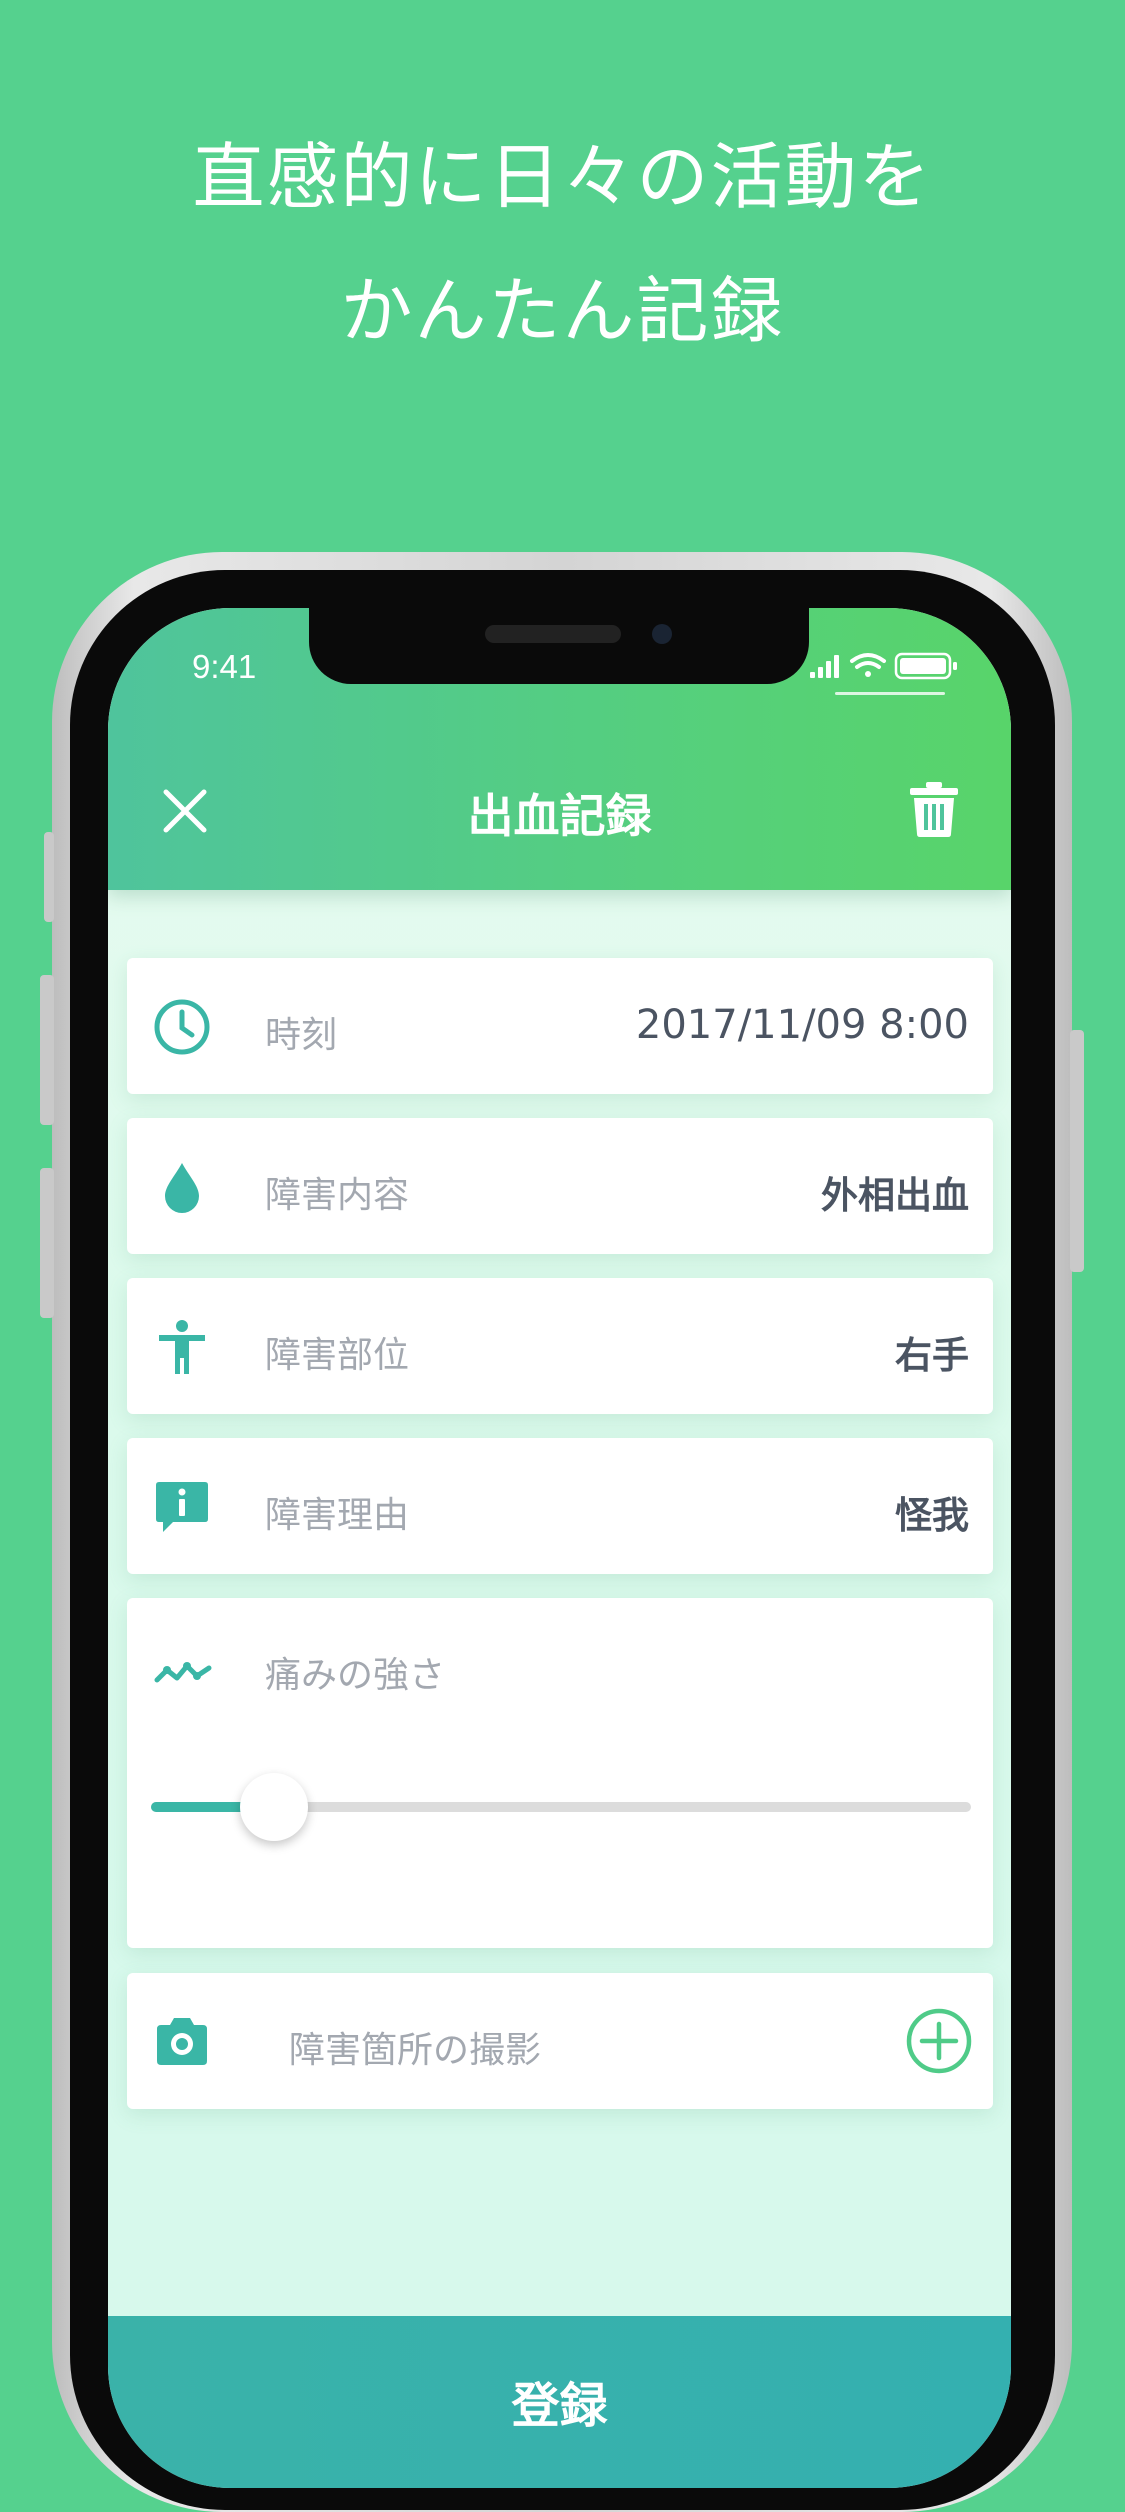 This screenshot has width=1125, height=2512. Describe the element at coordinates (562, 311) in the screenshot. I see `headline-line-2: かんたん記録` at that location.